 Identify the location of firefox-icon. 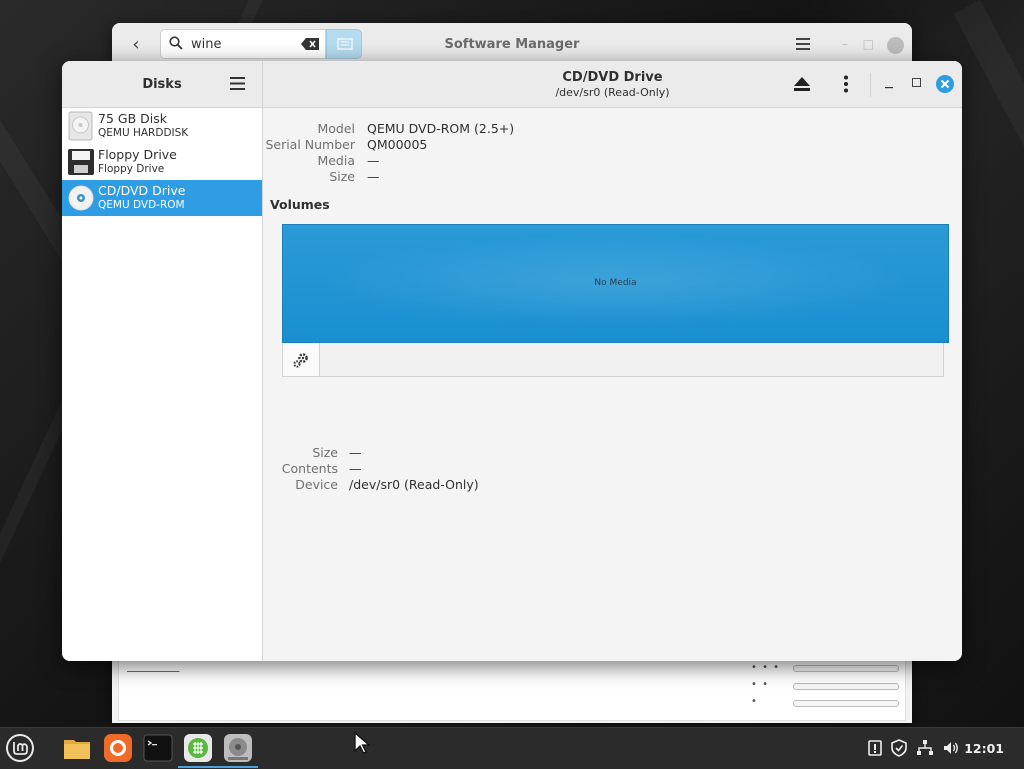
(118, 748).